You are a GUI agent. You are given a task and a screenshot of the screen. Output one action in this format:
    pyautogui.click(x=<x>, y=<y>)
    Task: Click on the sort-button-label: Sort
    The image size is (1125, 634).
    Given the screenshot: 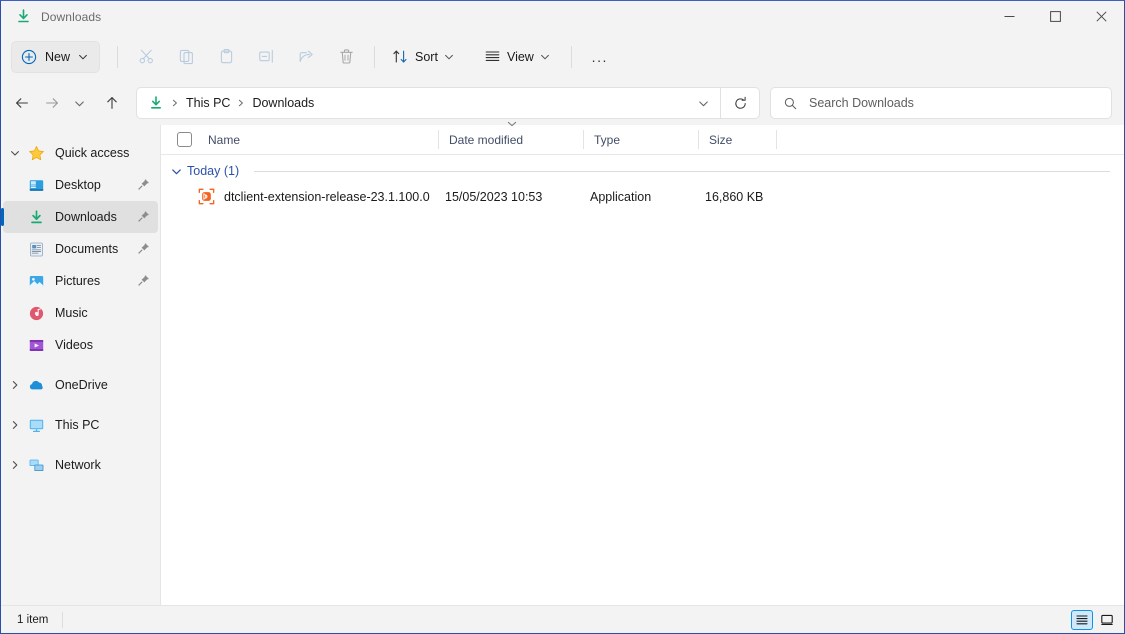 What is the action you would take?
    pyautogui.click(x=426, y=56)
    